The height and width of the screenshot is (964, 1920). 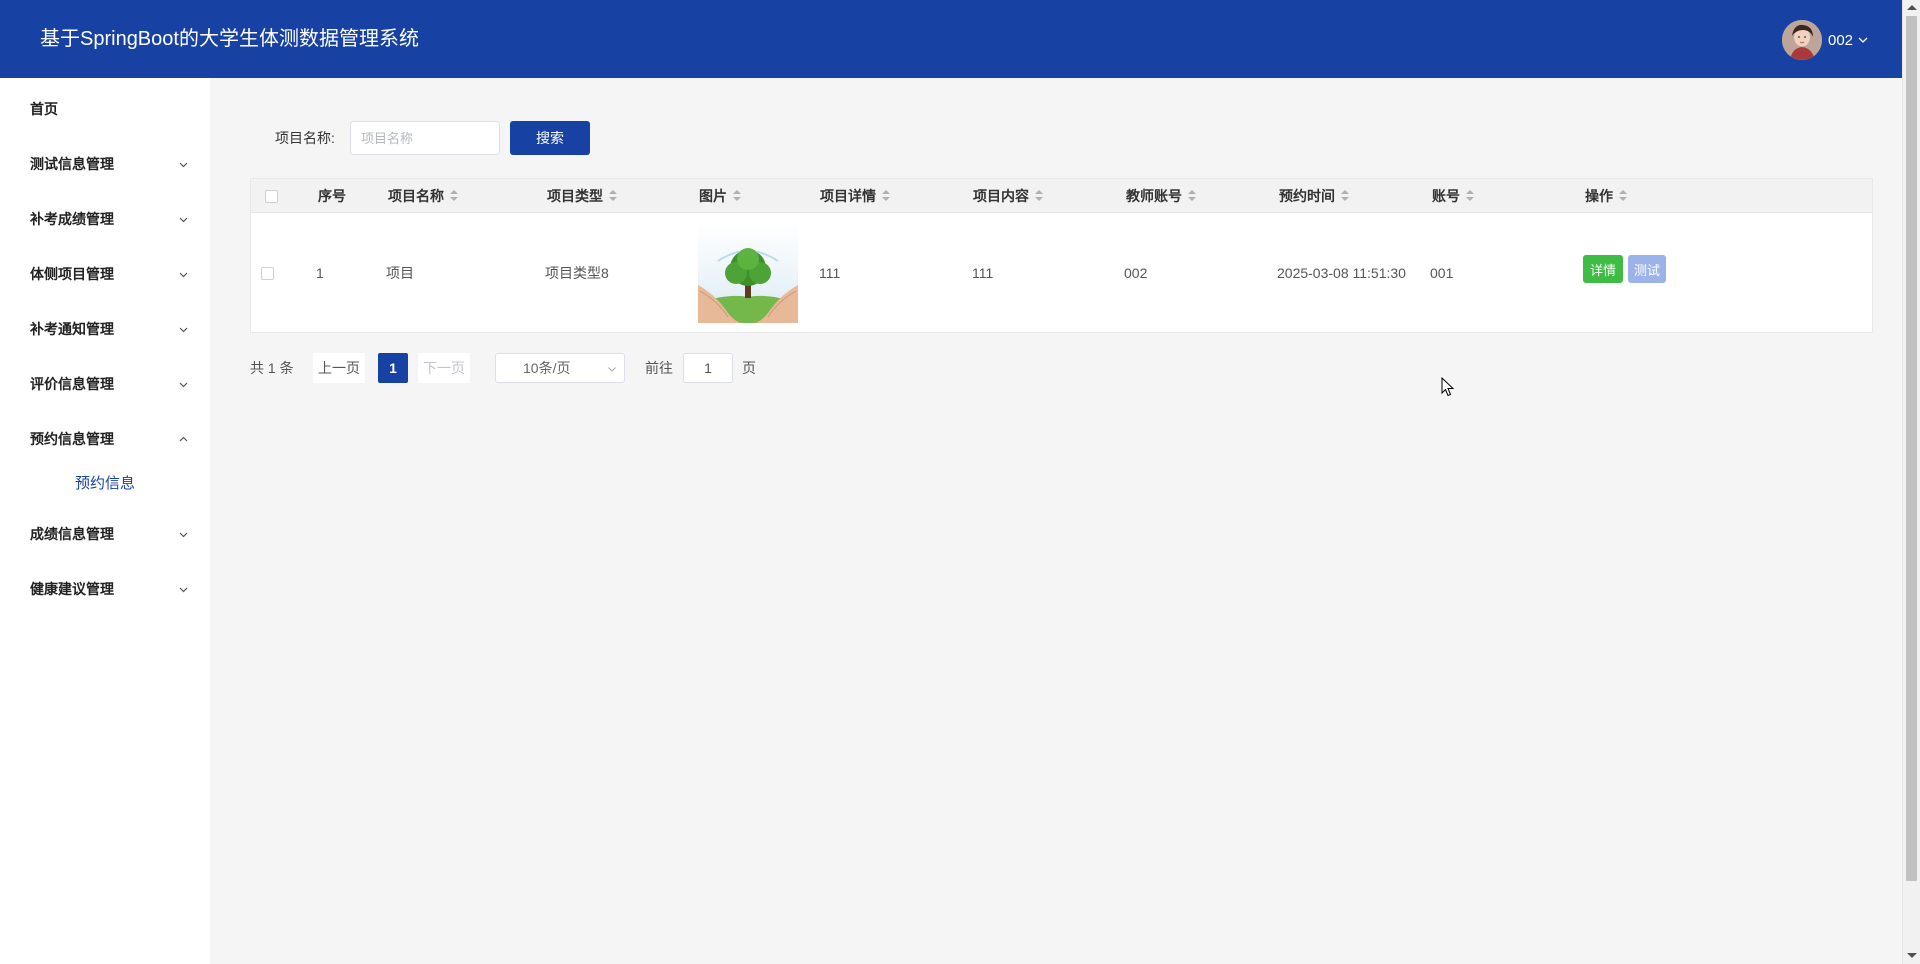 What do you see at coordinates (105, 109) in the screenshot?
I see `sidebar-item-home: 首页` at bounding box center [105, 109].